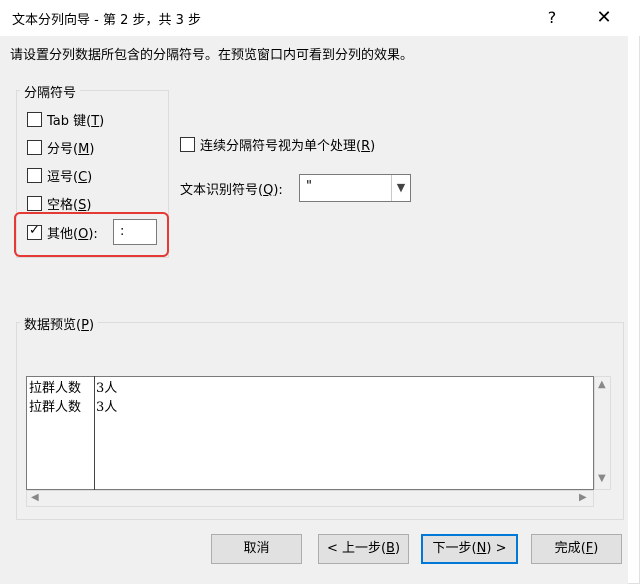  Describe the element at coordinates (634, 310) in the screenshot. I see `background-sheet-edge` at that location.